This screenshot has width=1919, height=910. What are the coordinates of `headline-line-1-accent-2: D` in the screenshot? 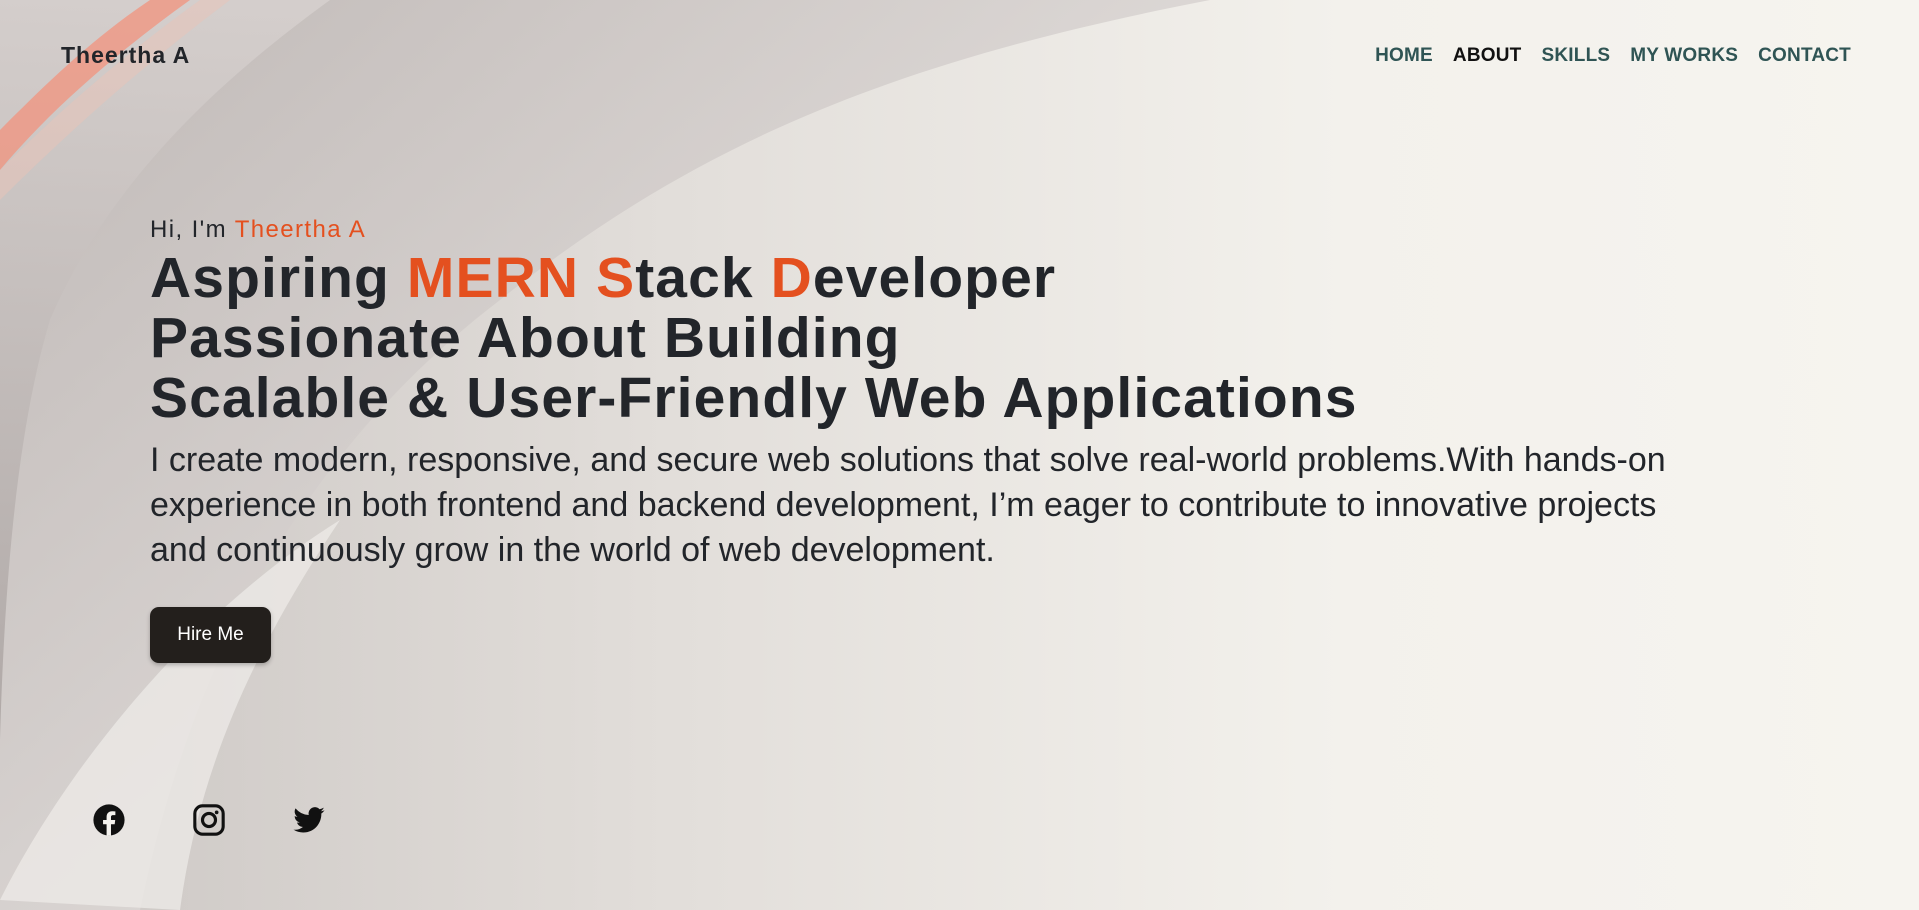 It's located at (791, 278).